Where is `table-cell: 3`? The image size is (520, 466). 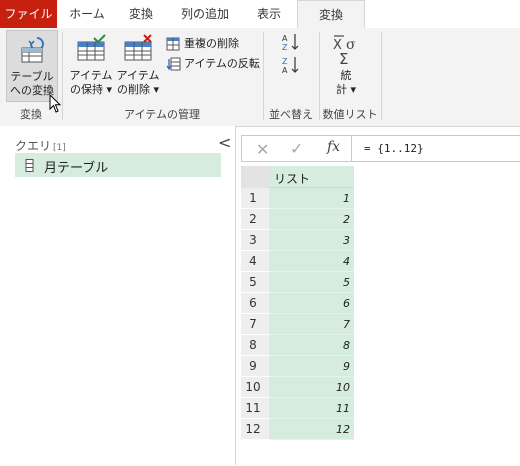 table-cell: 3 is located at coordinates (311, 240).